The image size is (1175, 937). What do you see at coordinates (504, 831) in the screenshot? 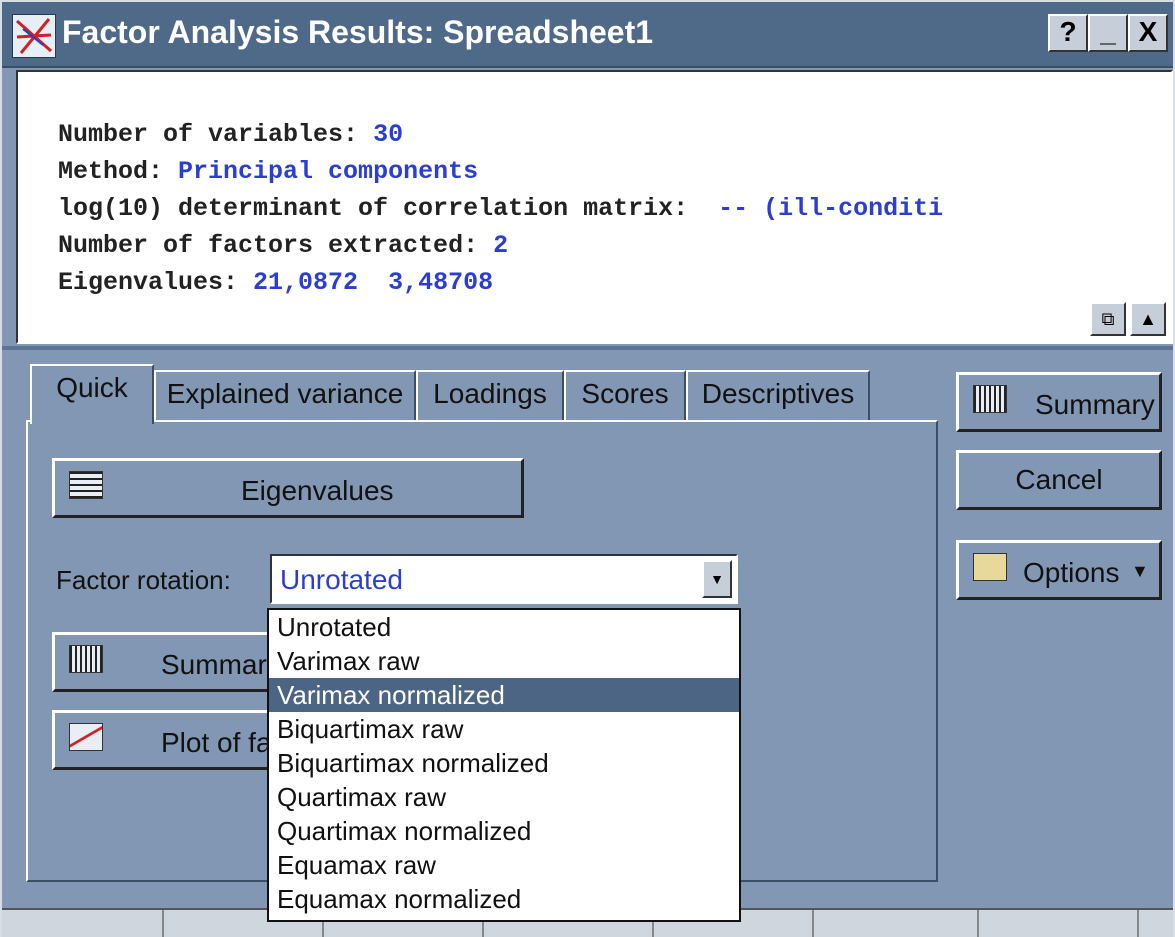
I see `rotation-option-quartimax-normalized: Quartimax normalized` at bounding box center [504, 831].